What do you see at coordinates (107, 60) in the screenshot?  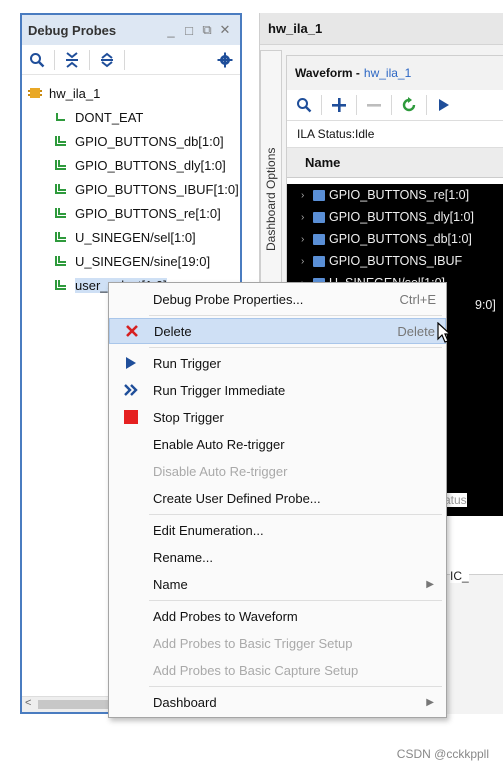 I see `expand-all-icon` at bounding box center [107, 60].